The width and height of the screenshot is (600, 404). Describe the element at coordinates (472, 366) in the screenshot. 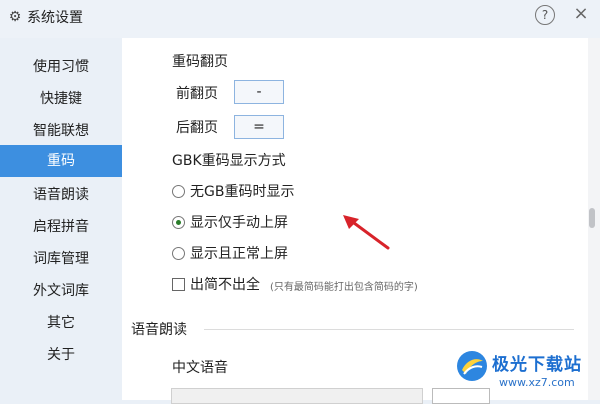

I see `aurora-logo-icon` at that location.